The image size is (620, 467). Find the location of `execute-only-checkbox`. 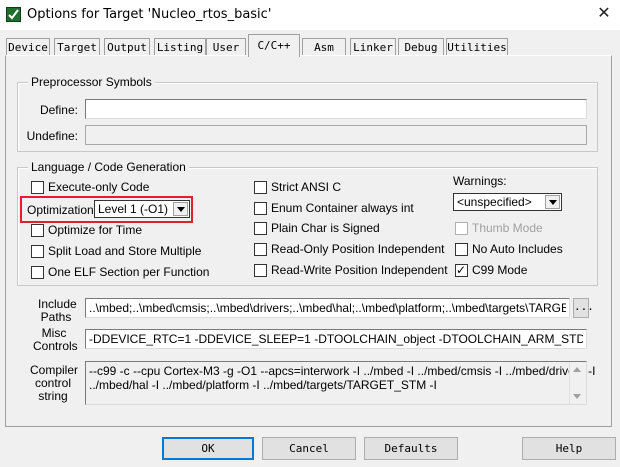

execute-only-checkbox is located at coordinates (37, 187).